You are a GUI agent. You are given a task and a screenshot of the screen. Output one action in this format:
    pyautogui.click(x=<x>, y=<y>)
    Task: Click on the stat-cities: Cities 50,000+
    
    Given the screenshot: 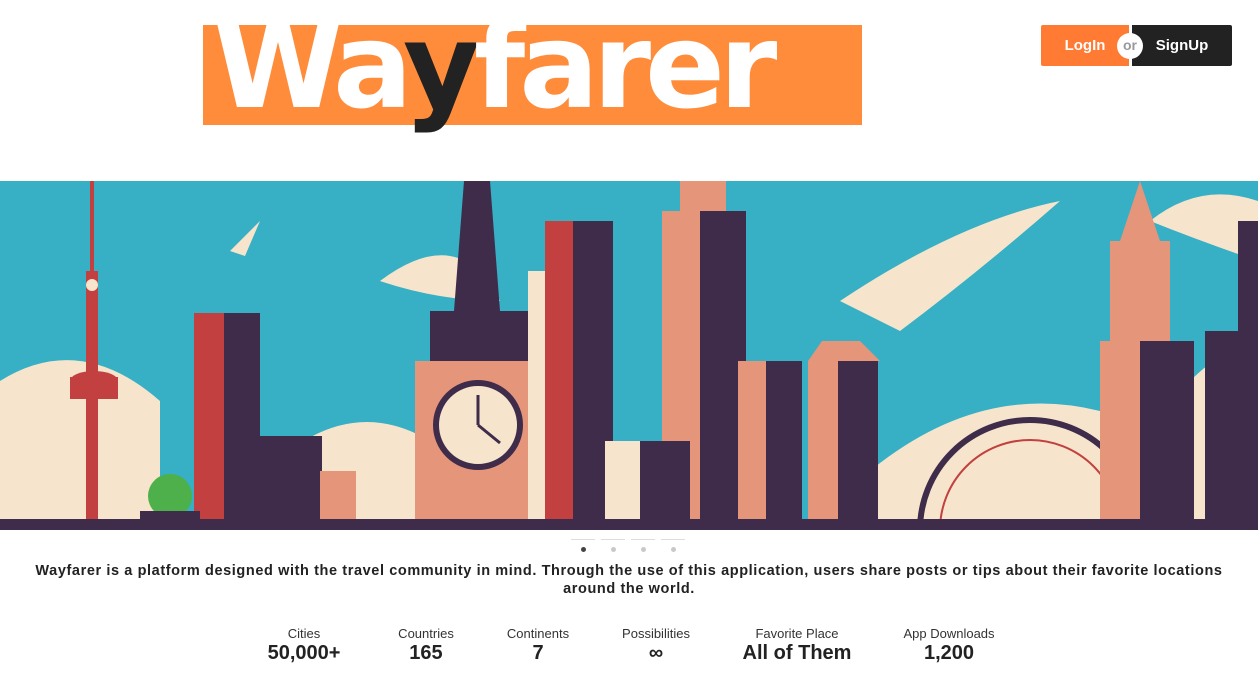 What is the action you would take?
    pyautogui.click(x=304, y=645)
    